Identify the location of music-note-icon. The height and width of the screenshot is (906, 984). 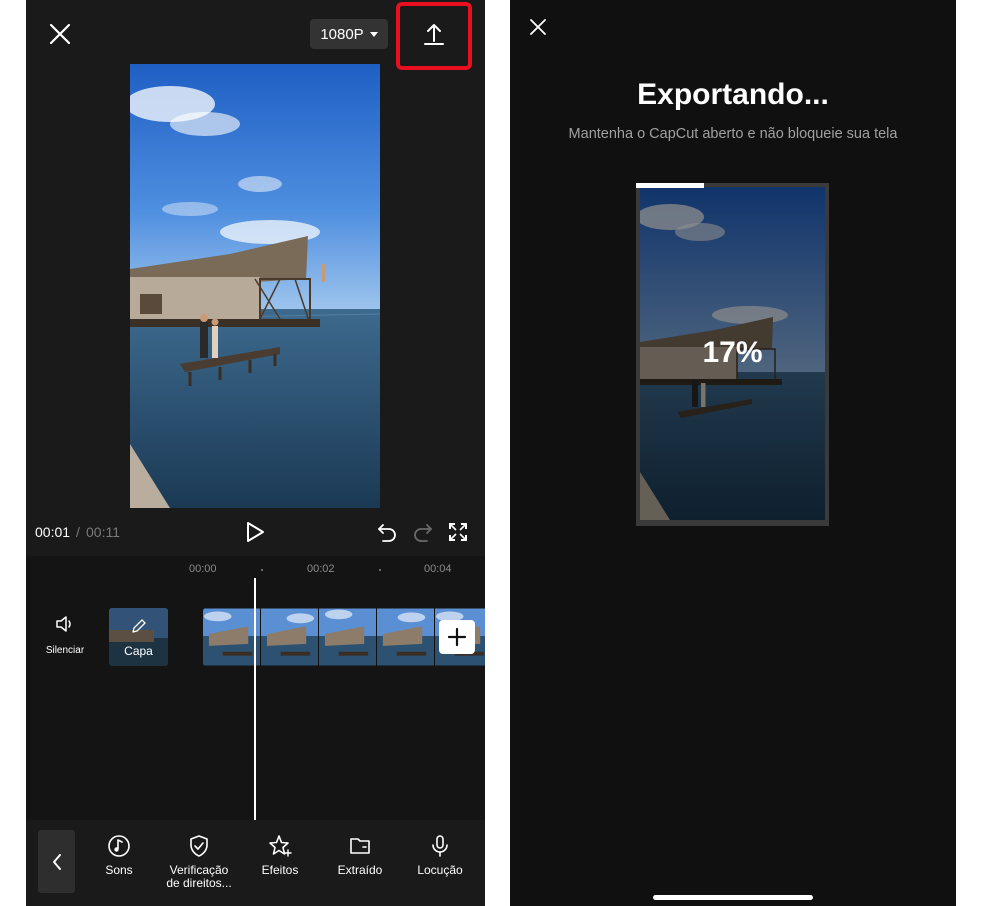
(119, 846).